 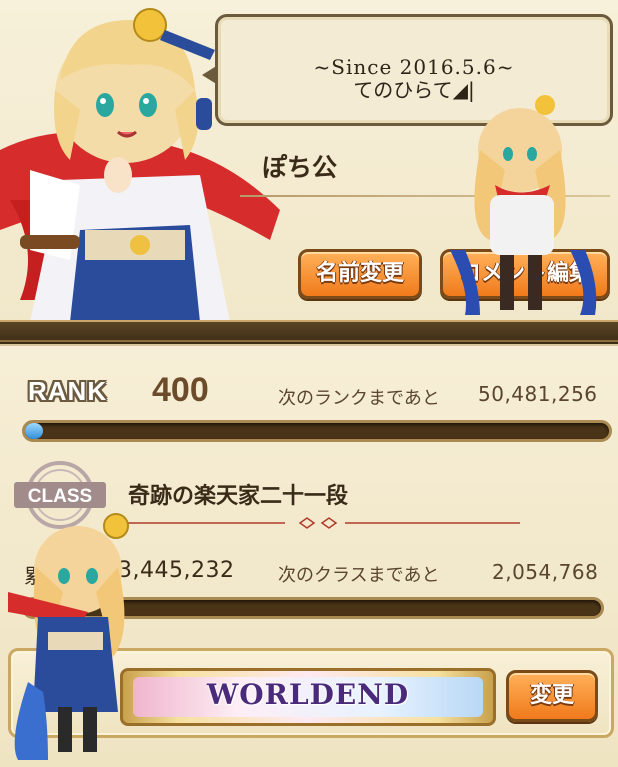 I want to click on rank-progress-fill, so click(x=34, y=431).